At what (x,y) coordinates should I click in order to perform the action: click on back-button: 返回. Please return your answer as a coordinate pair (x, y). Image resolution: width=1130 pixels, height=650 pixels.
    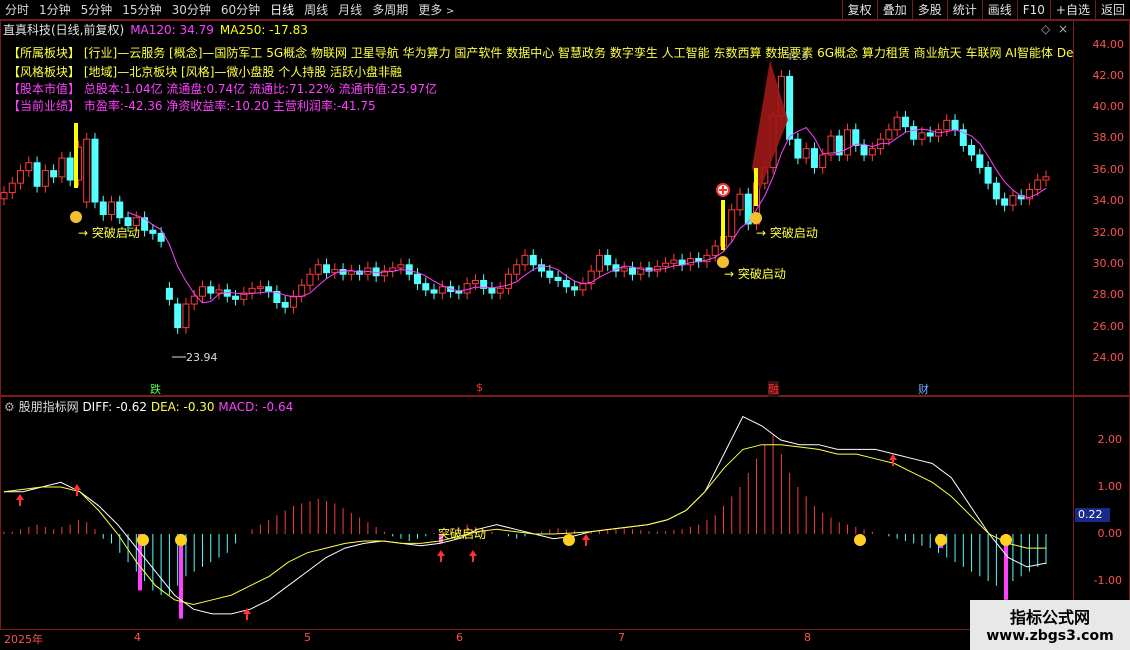
    Looking at the image, I should click on (1112, 10).